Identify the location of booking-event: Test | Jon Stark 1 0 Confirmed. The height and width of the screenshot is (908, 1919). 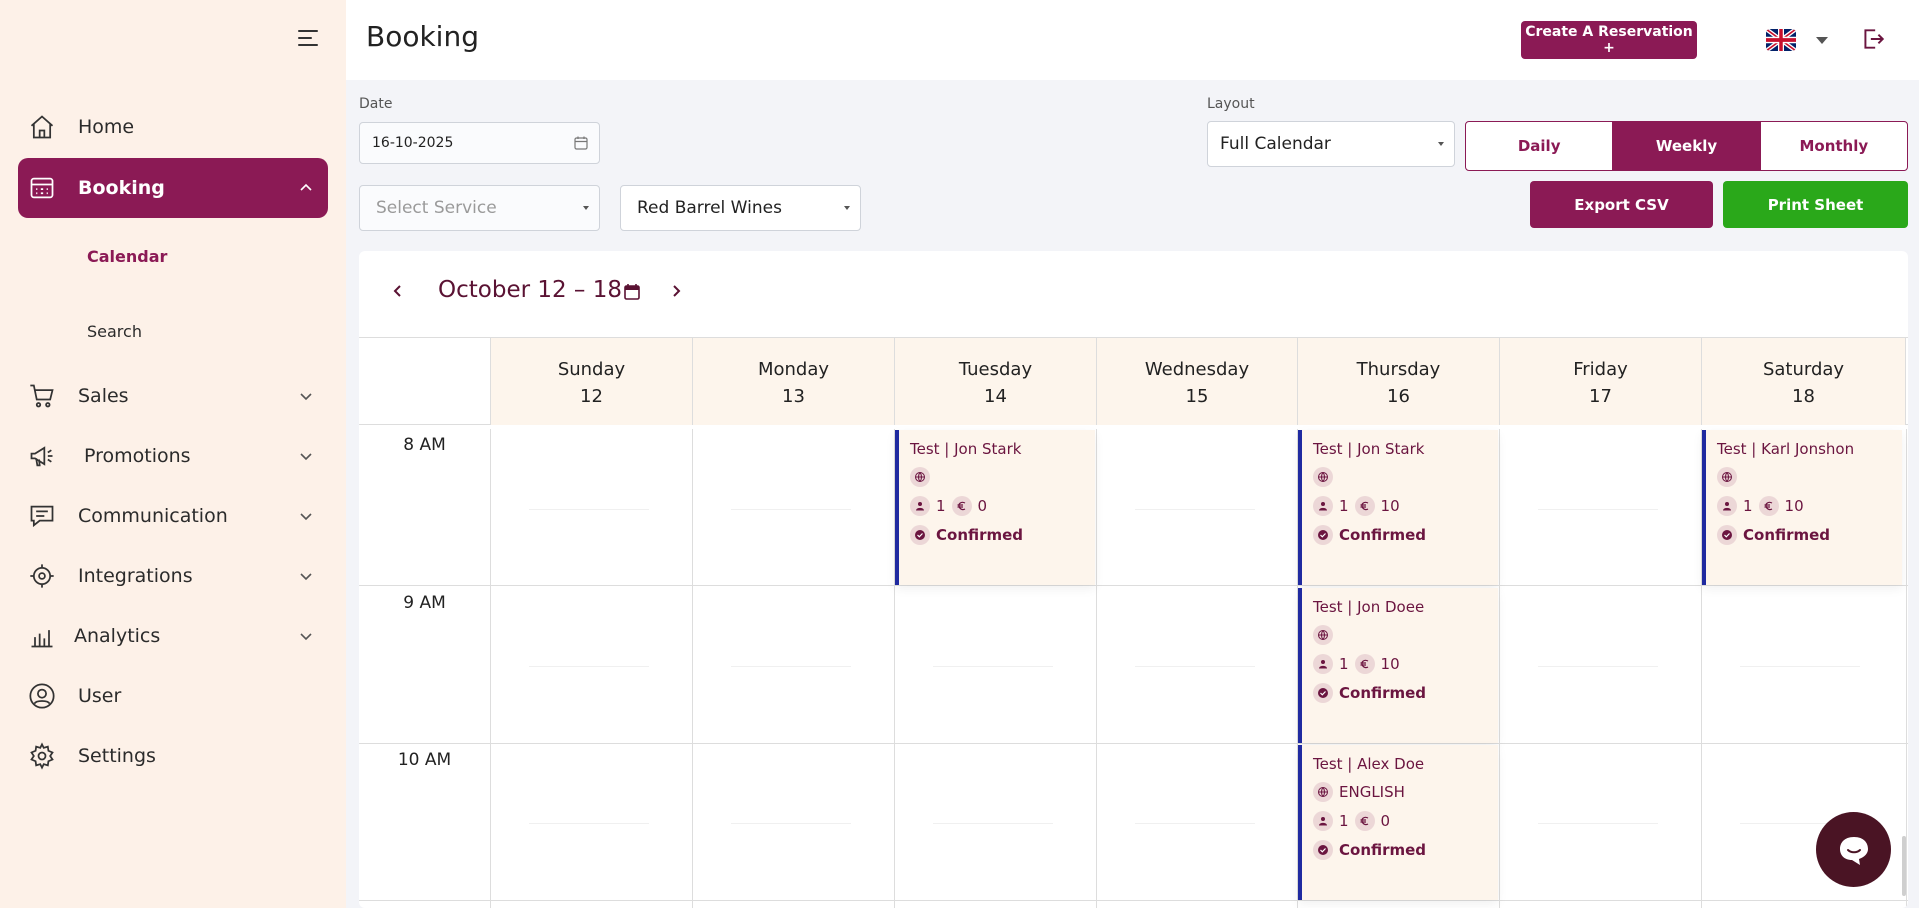
(995, 507).